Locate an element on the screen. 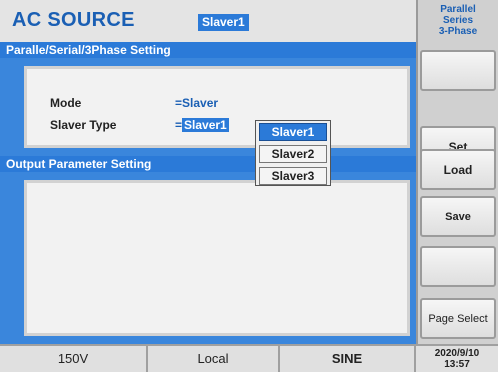 The image size is (498, 372). status-control: Local is located at coordinates (214, 359).